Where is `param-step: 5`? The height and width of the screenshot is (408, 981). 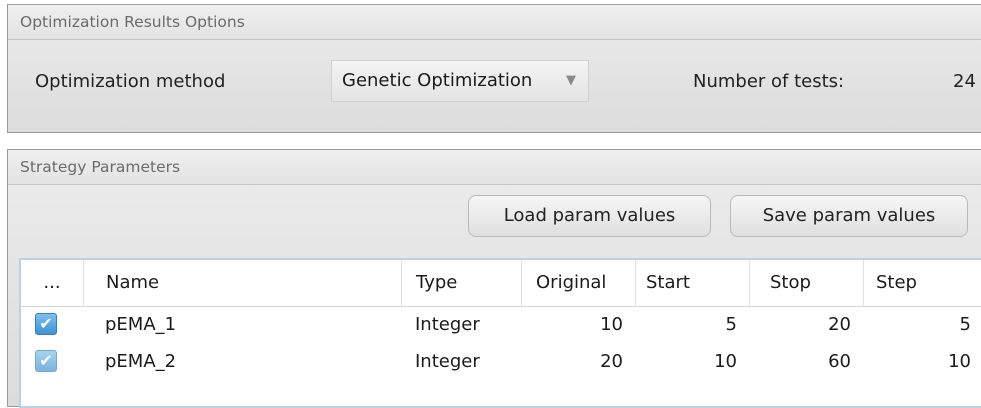 param-step: 5 is located at coordinates (922, 325).